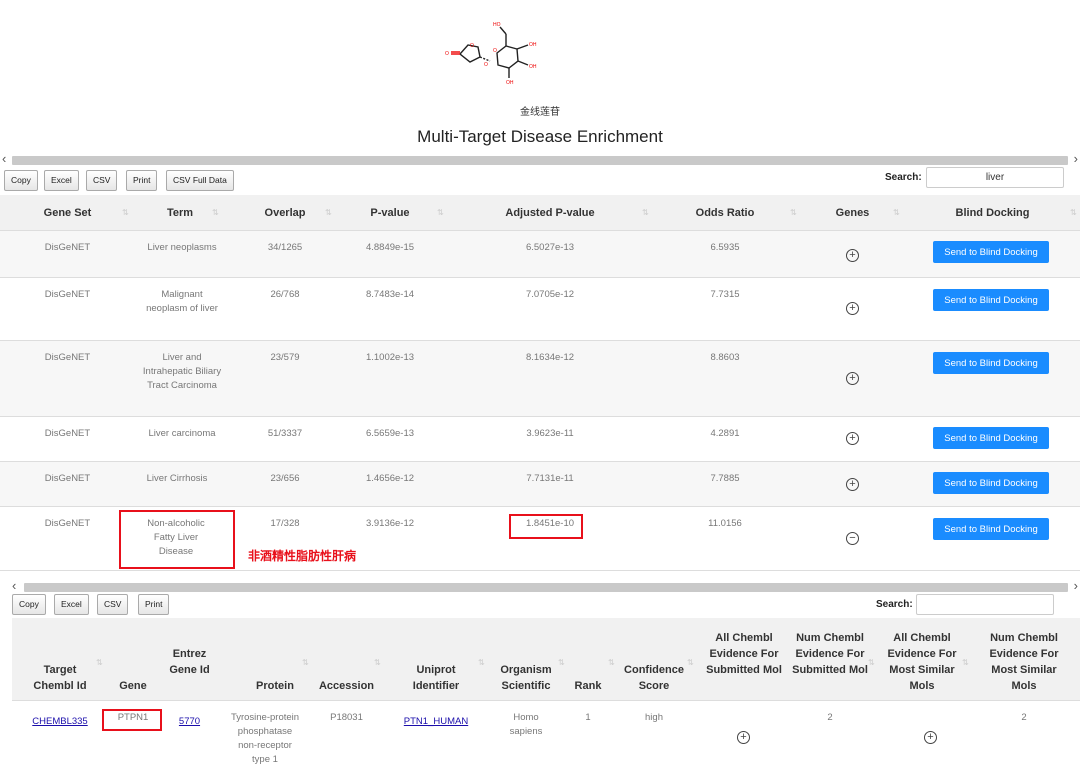 The image size is (1080, 772). Describe the element at coordinates (285, 478) in the screenshot. I see `cell-overlap: 23/656` at that location.